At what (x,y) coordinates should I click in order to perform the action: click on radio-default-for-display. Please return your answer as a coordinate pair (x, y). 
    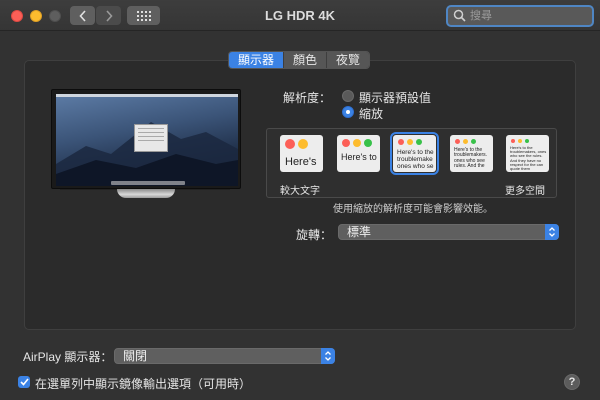
    Looking at the image, I should click on (348, 96).